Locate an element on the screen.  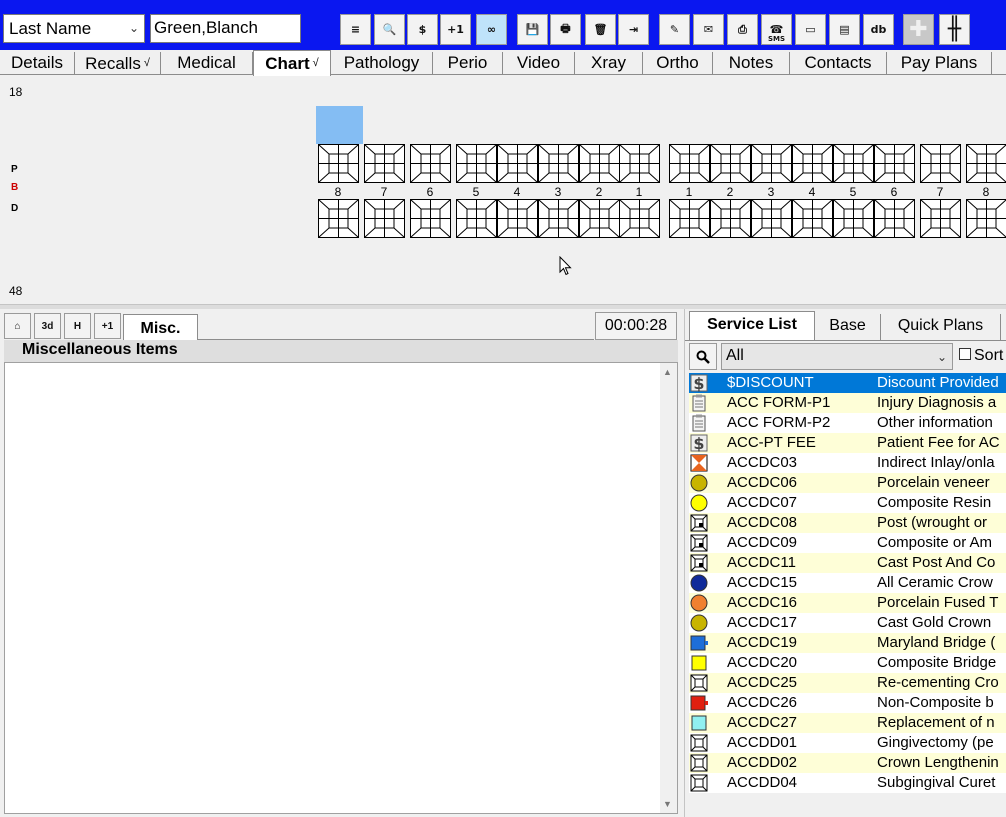
service-row: ACCDC07 Composite Resin is located at coordinates (847, 503).